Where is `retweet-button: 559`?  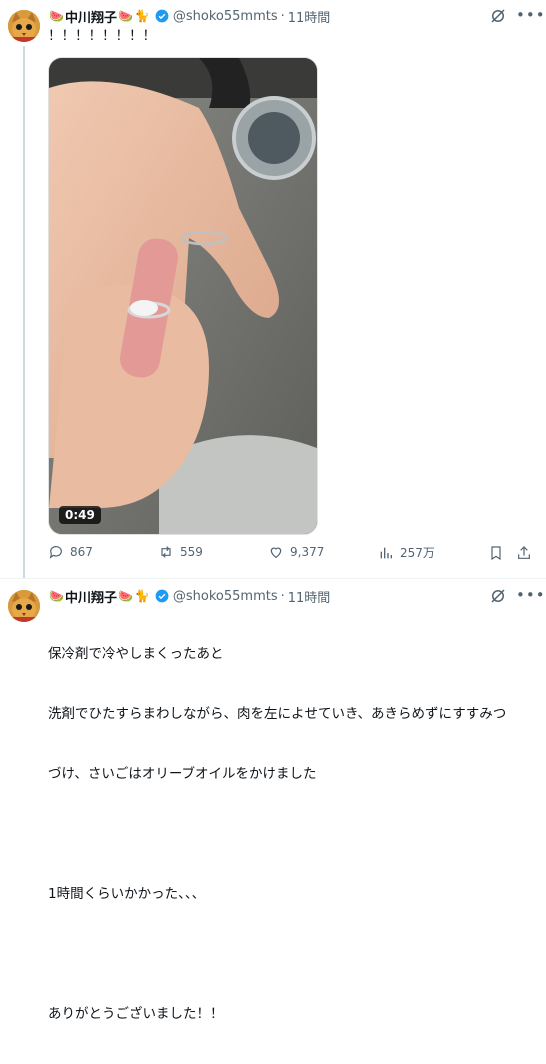 retweet-button: 559 is located at coordinates (180, 552).